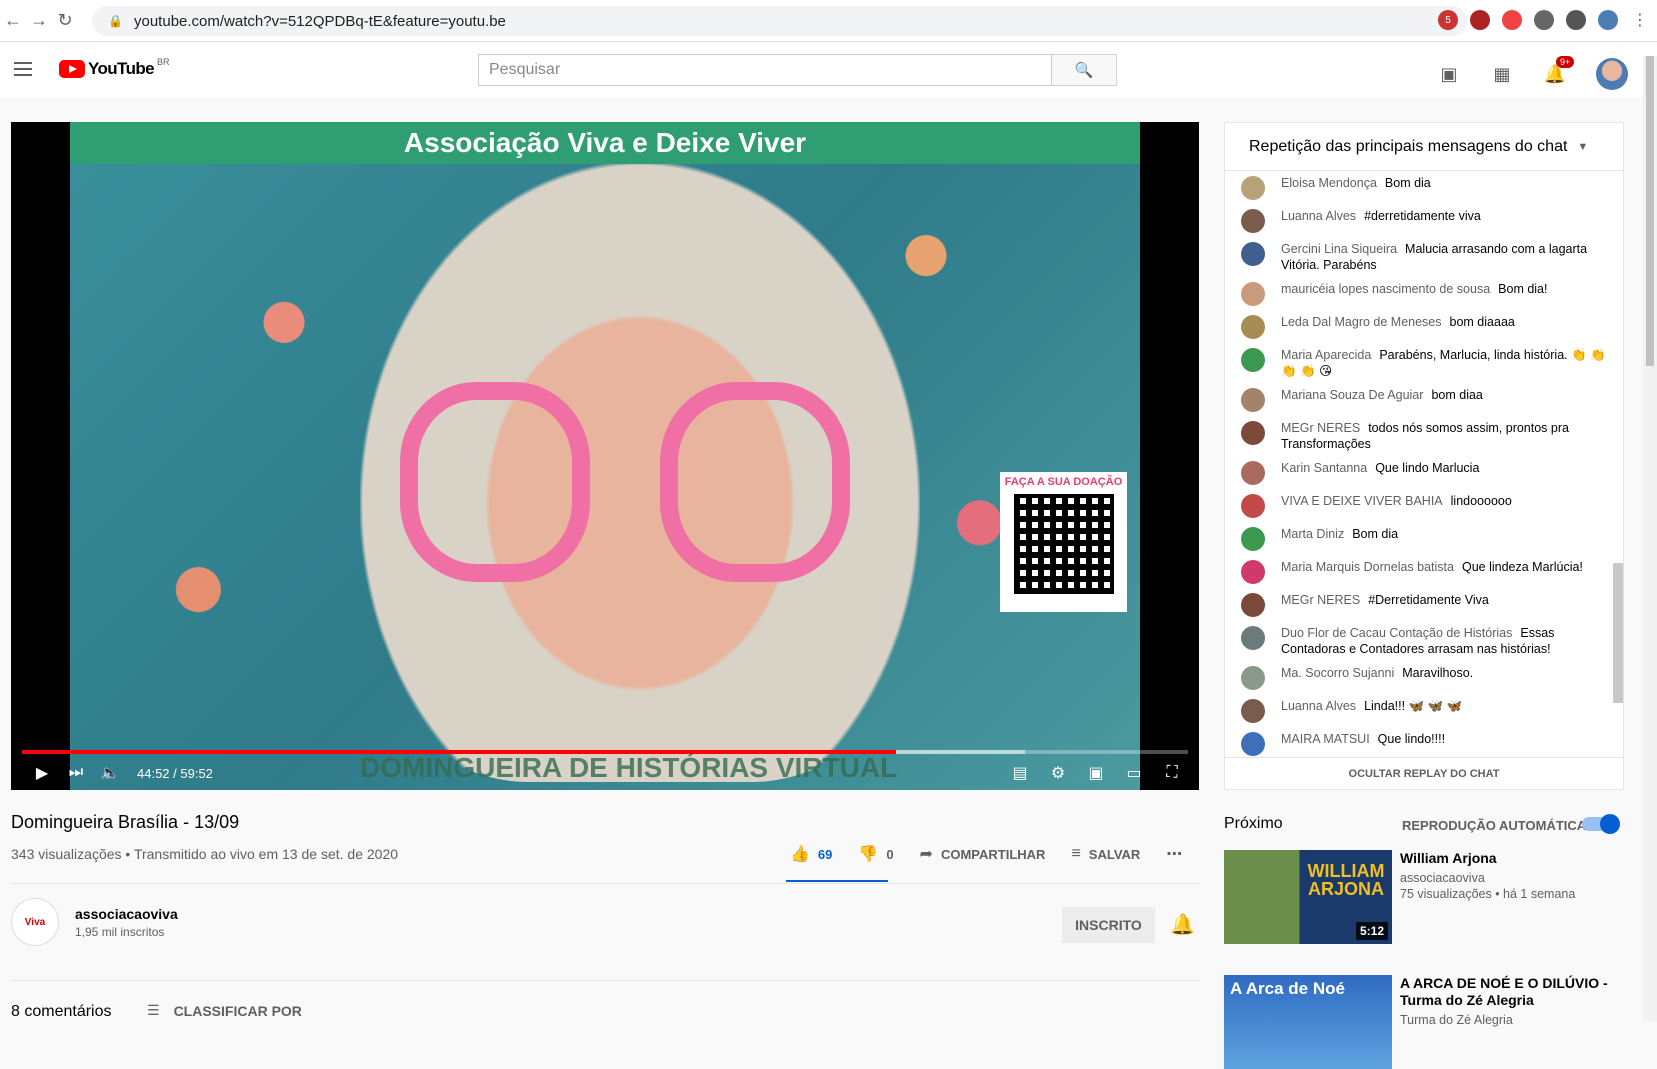  I want to click on share-icon: ➦, so click(926, 854).